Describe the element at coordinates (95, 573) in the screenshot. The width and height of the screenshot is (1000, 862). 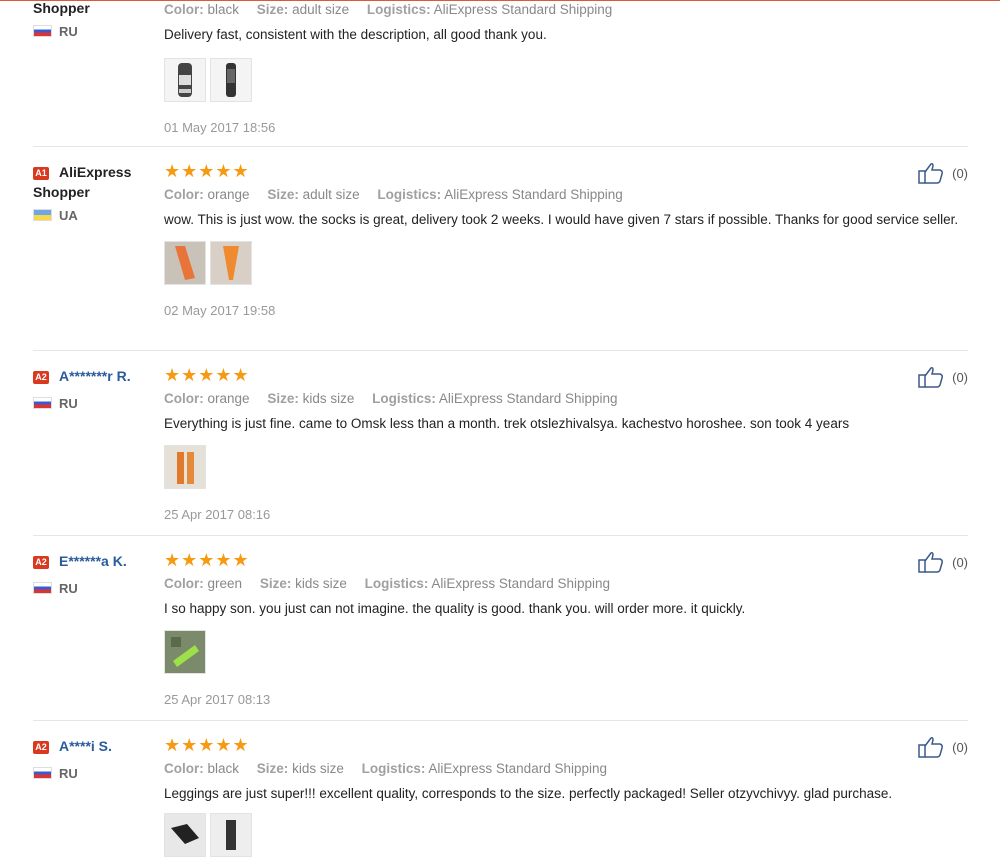
I see `reviewer-info: A2 E******a K. RU` at that location.